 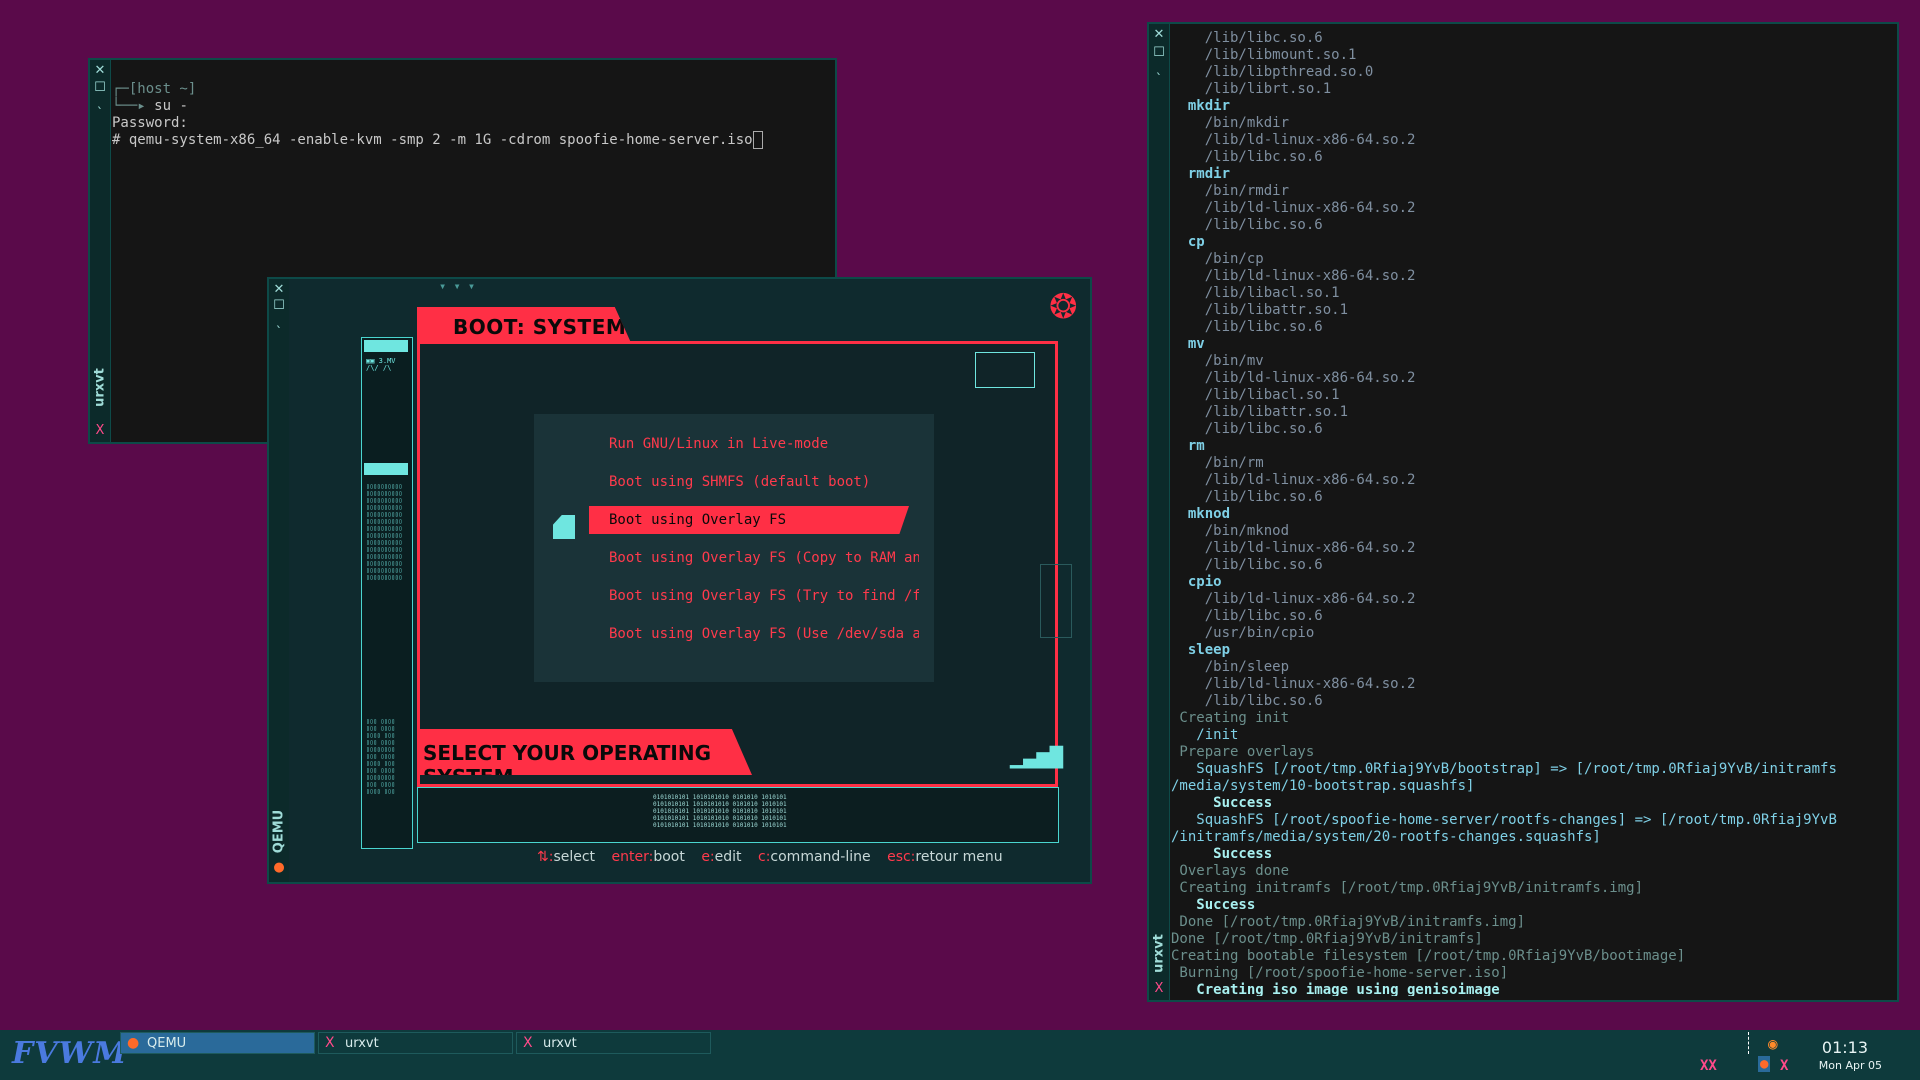 I want to click on grid-graphic, so click(x=1056, y=601).